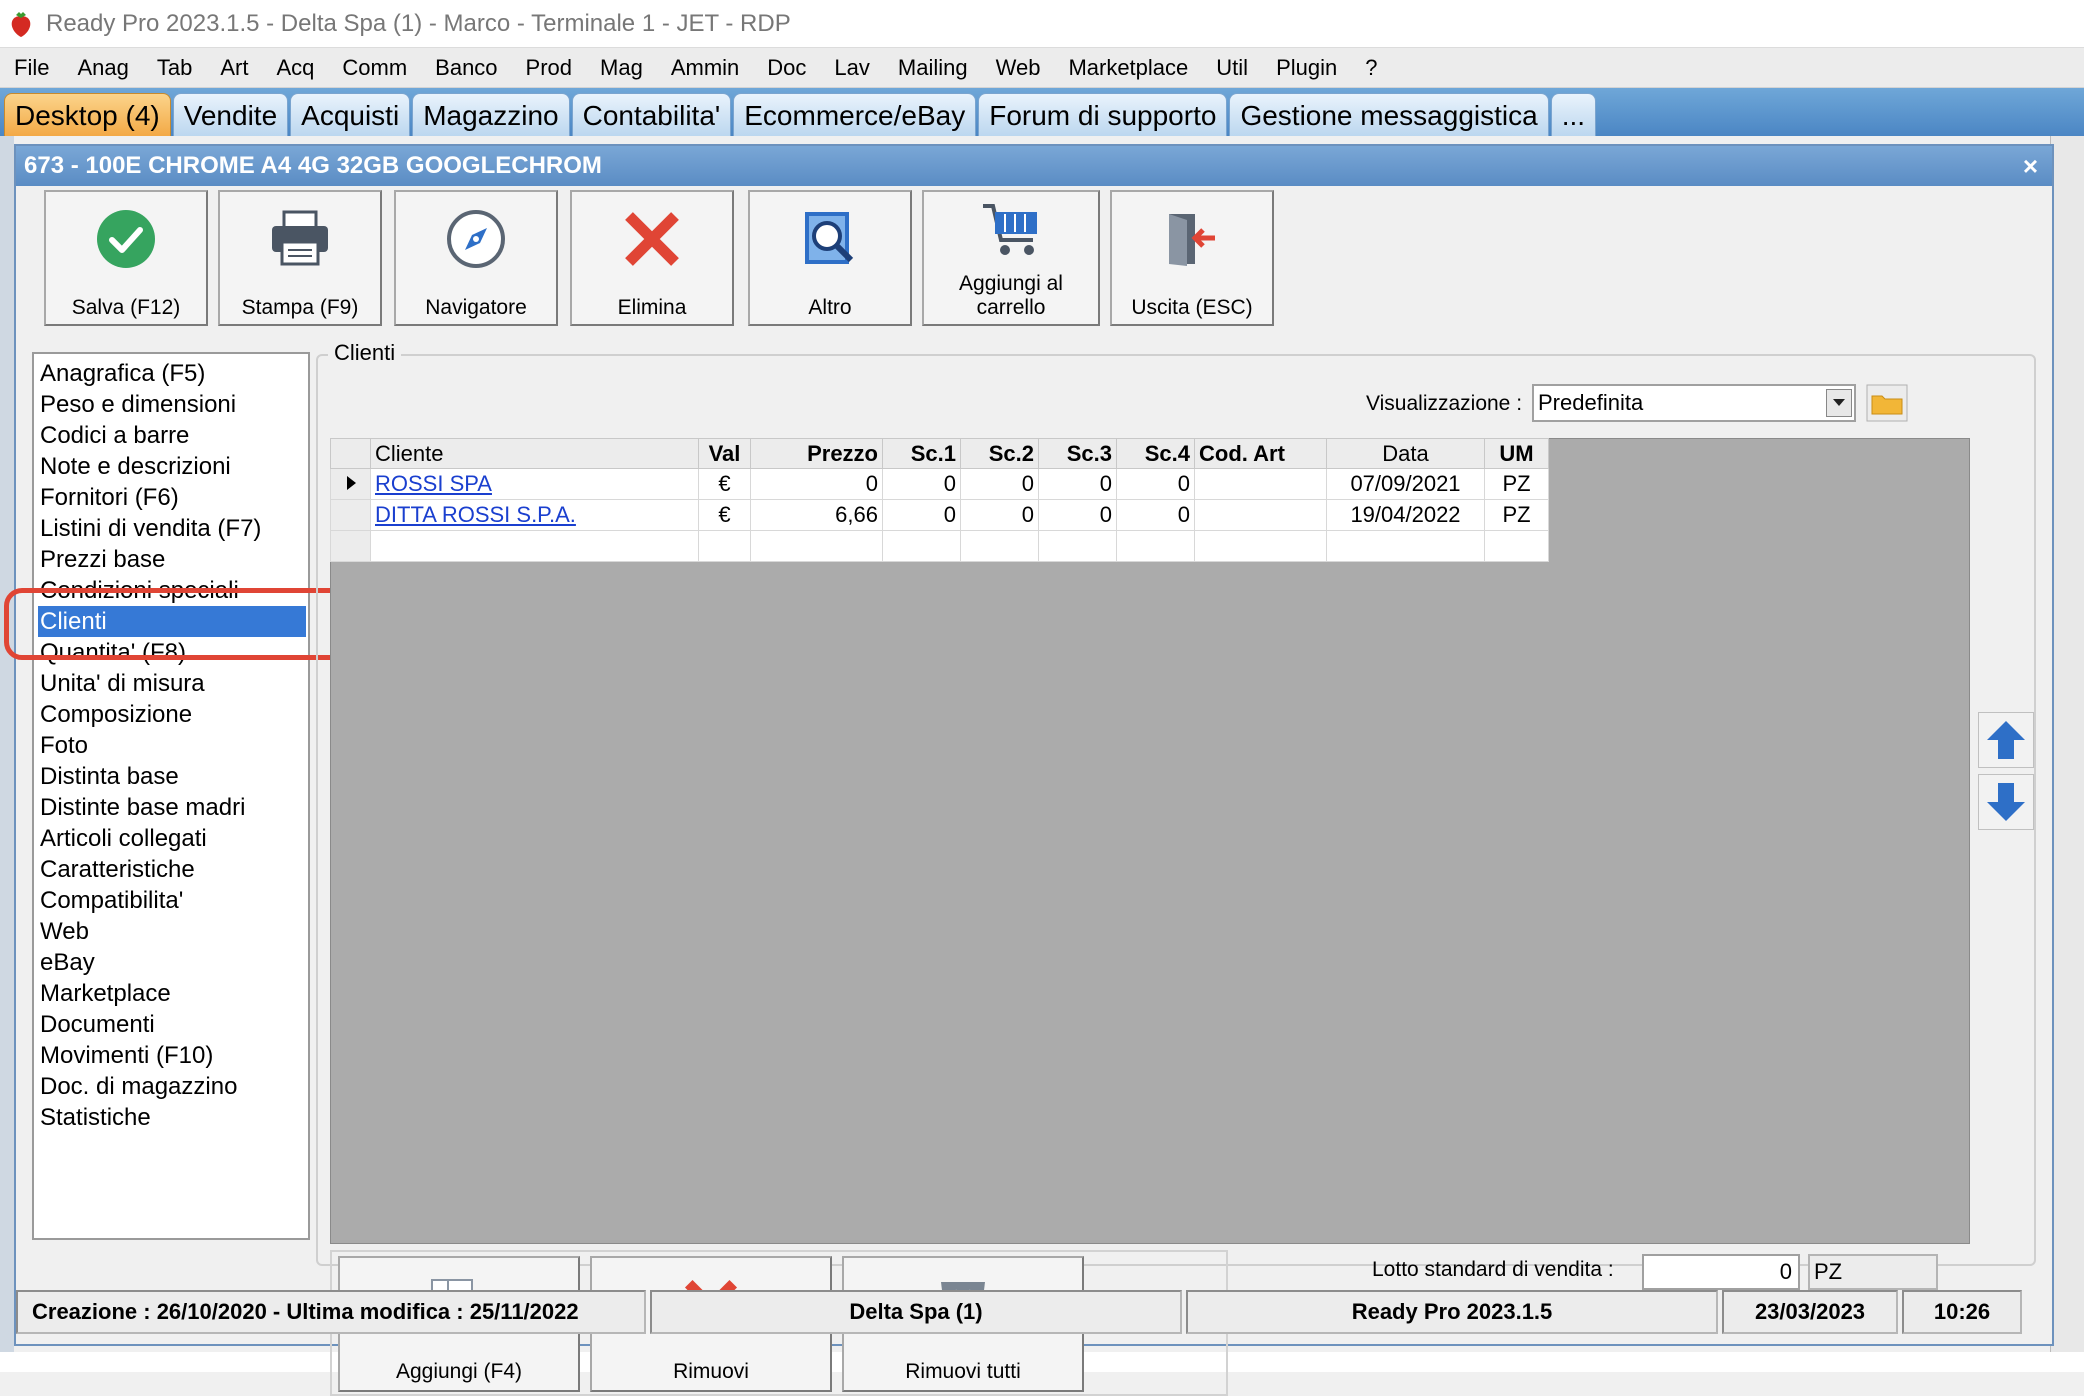 This screenshot has width=2084, height=1396. Describe the element at coordinates (1306, 68) in the screenshot. I see `menu-plugin: Plugin` at that location.